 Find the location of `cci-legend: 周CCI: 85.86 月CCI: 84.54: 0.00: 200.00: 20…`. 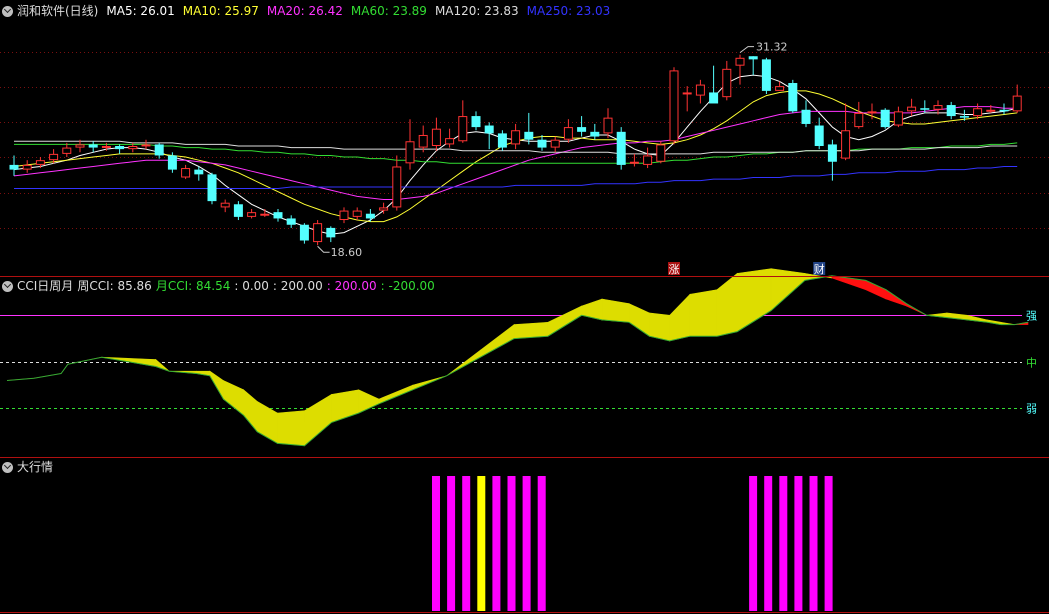

cci-legend: 周CCI: 85.86 月CCI: 84.54: 0.00: 200.00: 20… is located at coordinates (258, 286).